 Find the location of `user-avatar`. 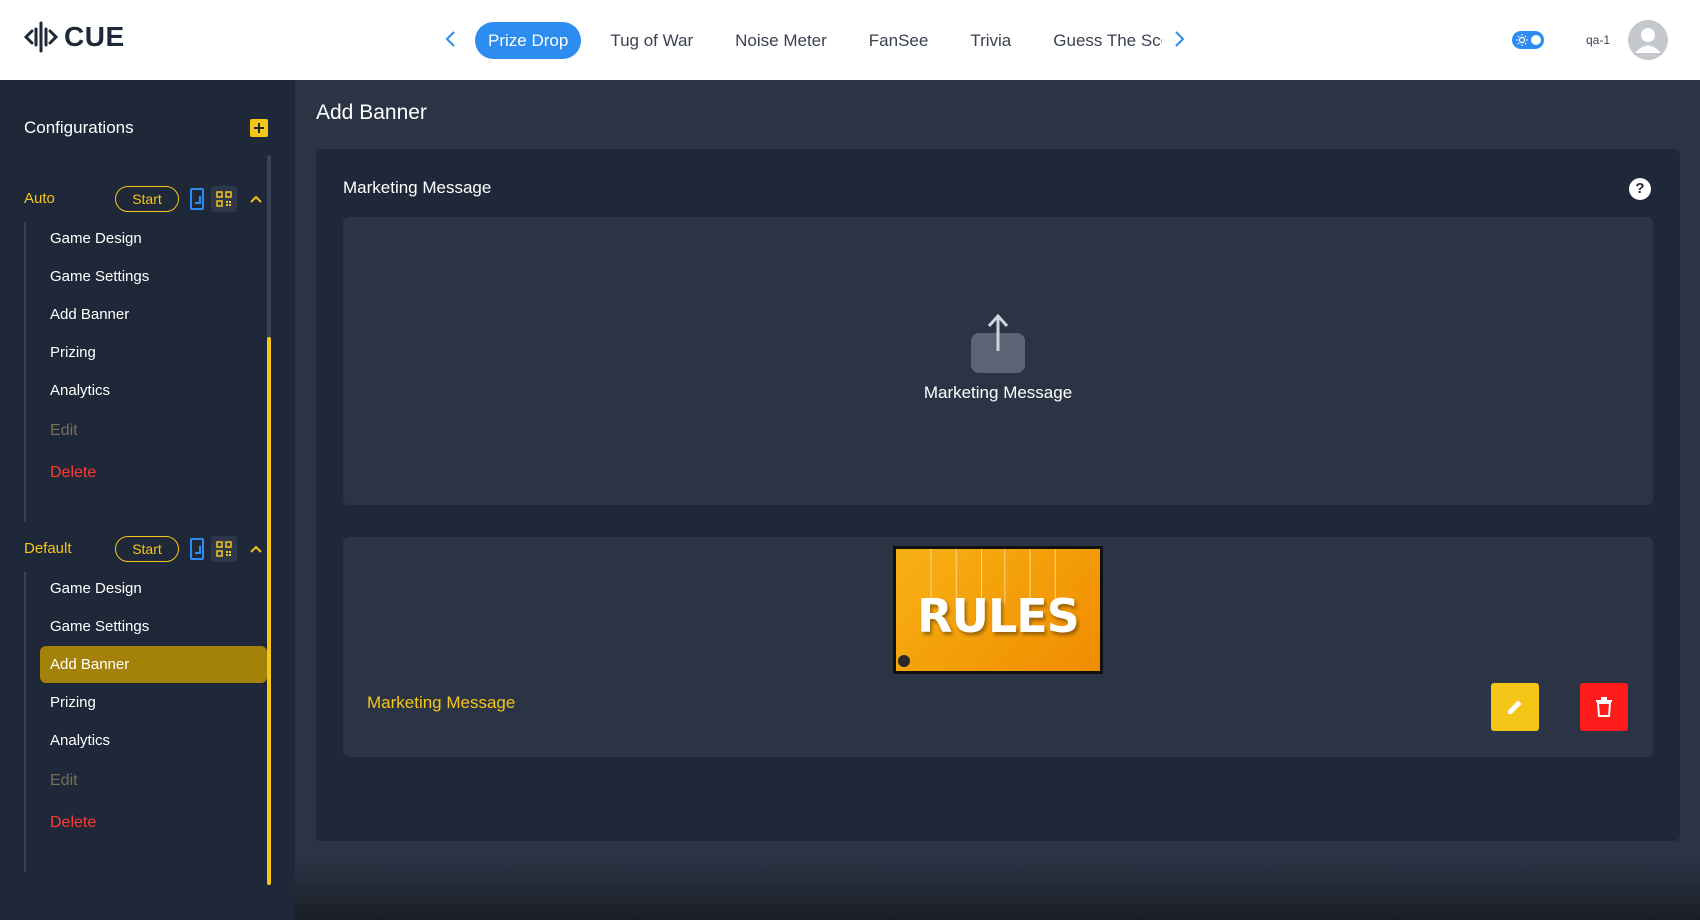

user-avatar is located at coordinates (1648, 40).